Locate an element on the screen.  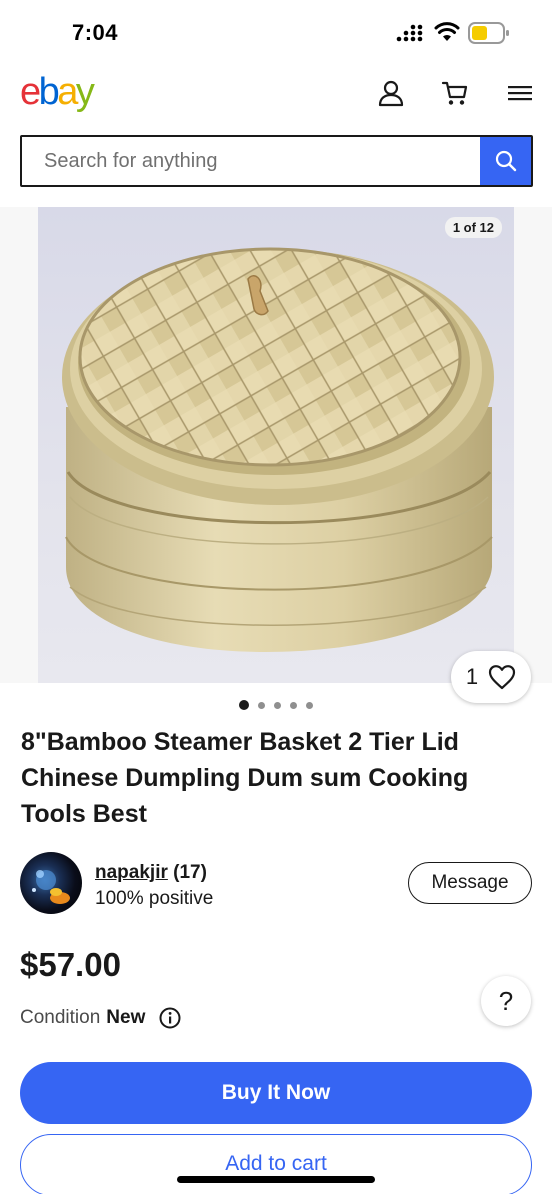
item-condition: Condition New is located at coordinates (100, 1018).